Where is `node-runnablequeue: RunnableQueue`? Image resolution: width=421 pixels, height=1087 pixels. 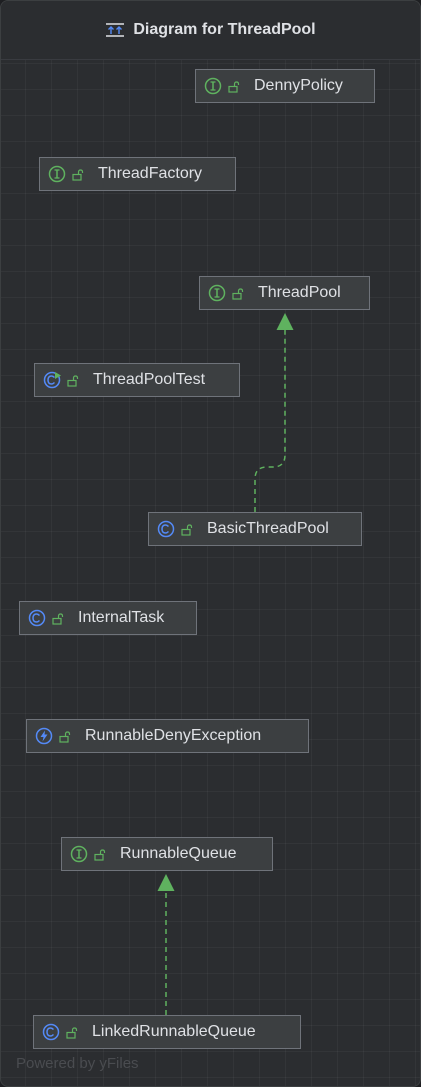 node-runnablequeue: RunnableQueue is located at coordinates (167, 854).